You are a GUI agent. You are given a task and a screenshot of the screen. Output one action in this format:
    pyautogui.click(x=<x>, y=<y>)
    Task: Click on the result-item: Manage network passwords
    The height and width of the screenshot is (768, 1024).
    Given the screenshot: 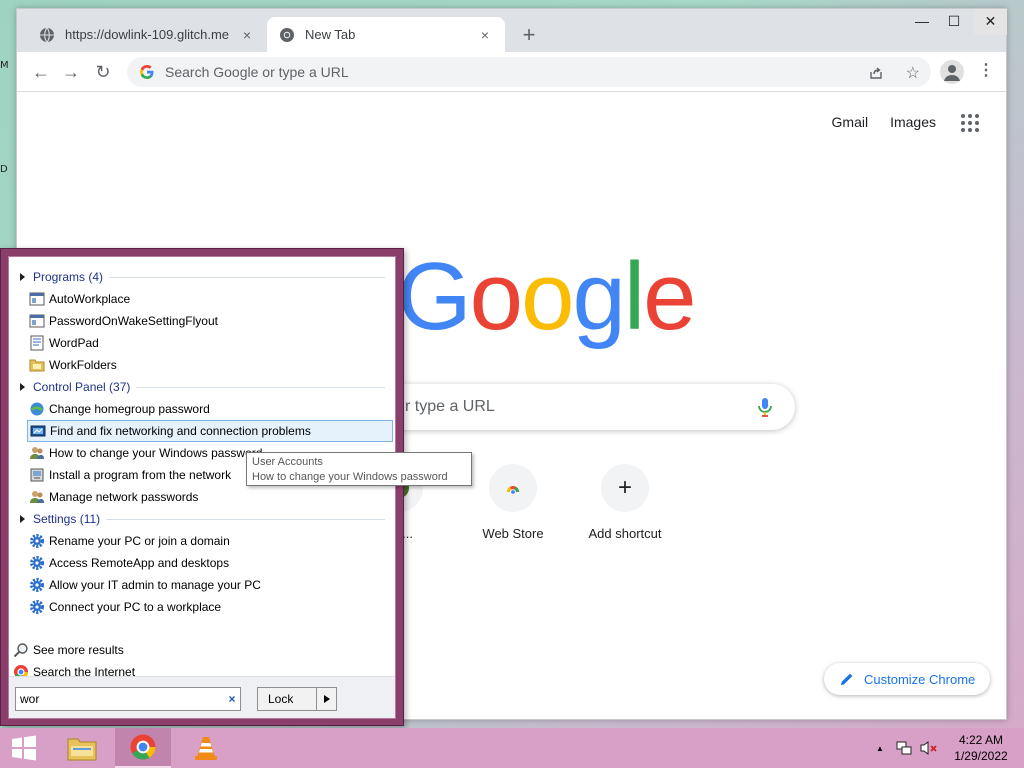 What is the action you would take?
    pyautogui.click(x=210, y=497)
    